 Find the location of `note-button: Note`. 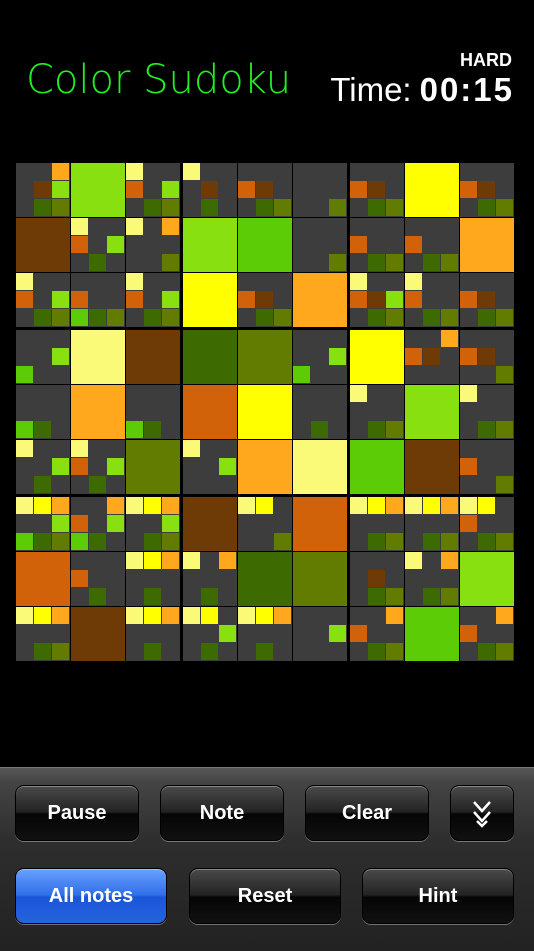

note-button: Note is located at coordinates (222, 813).